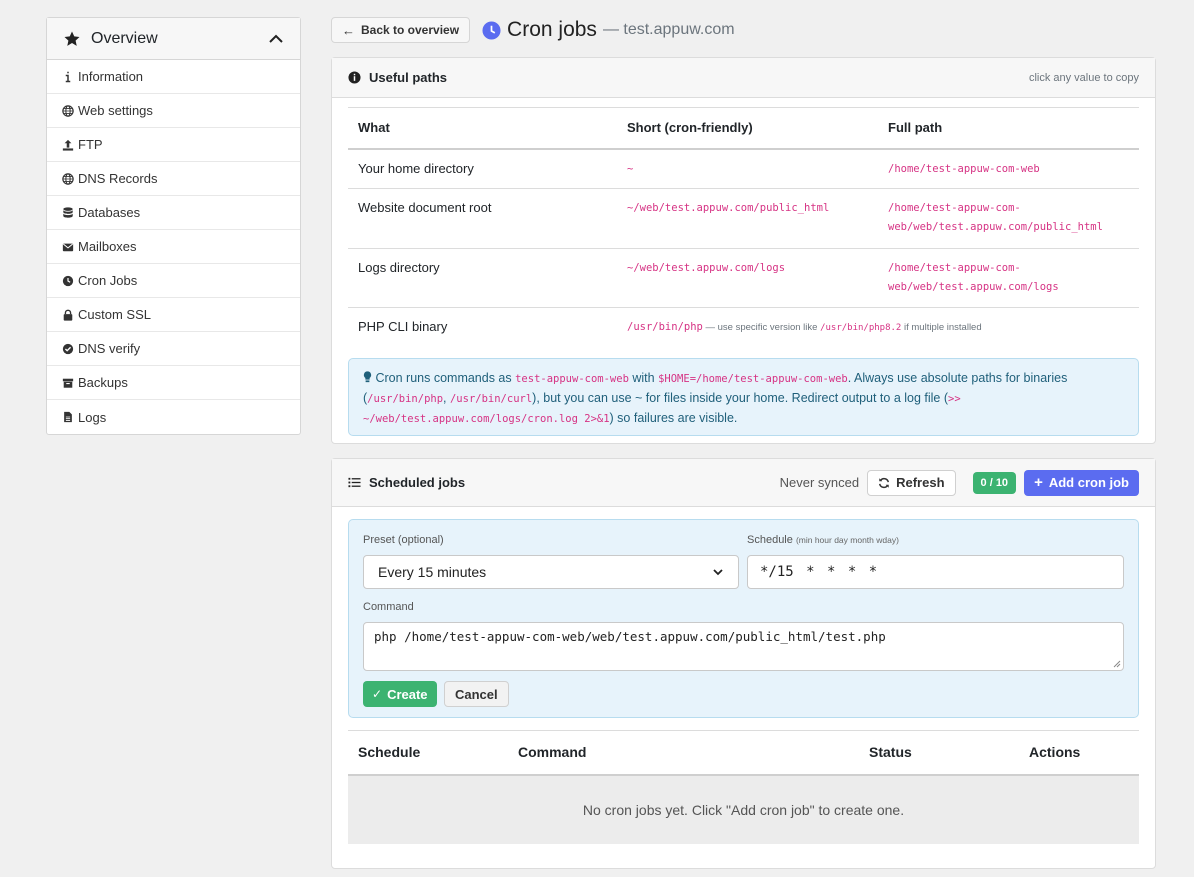 The image size is (1194, 877). What do you see at coordinates (728, 208) in the screenshot?
I see `path-short-value: ~/web/test.appuw.com/public_html` at bounding box center [728, 208].